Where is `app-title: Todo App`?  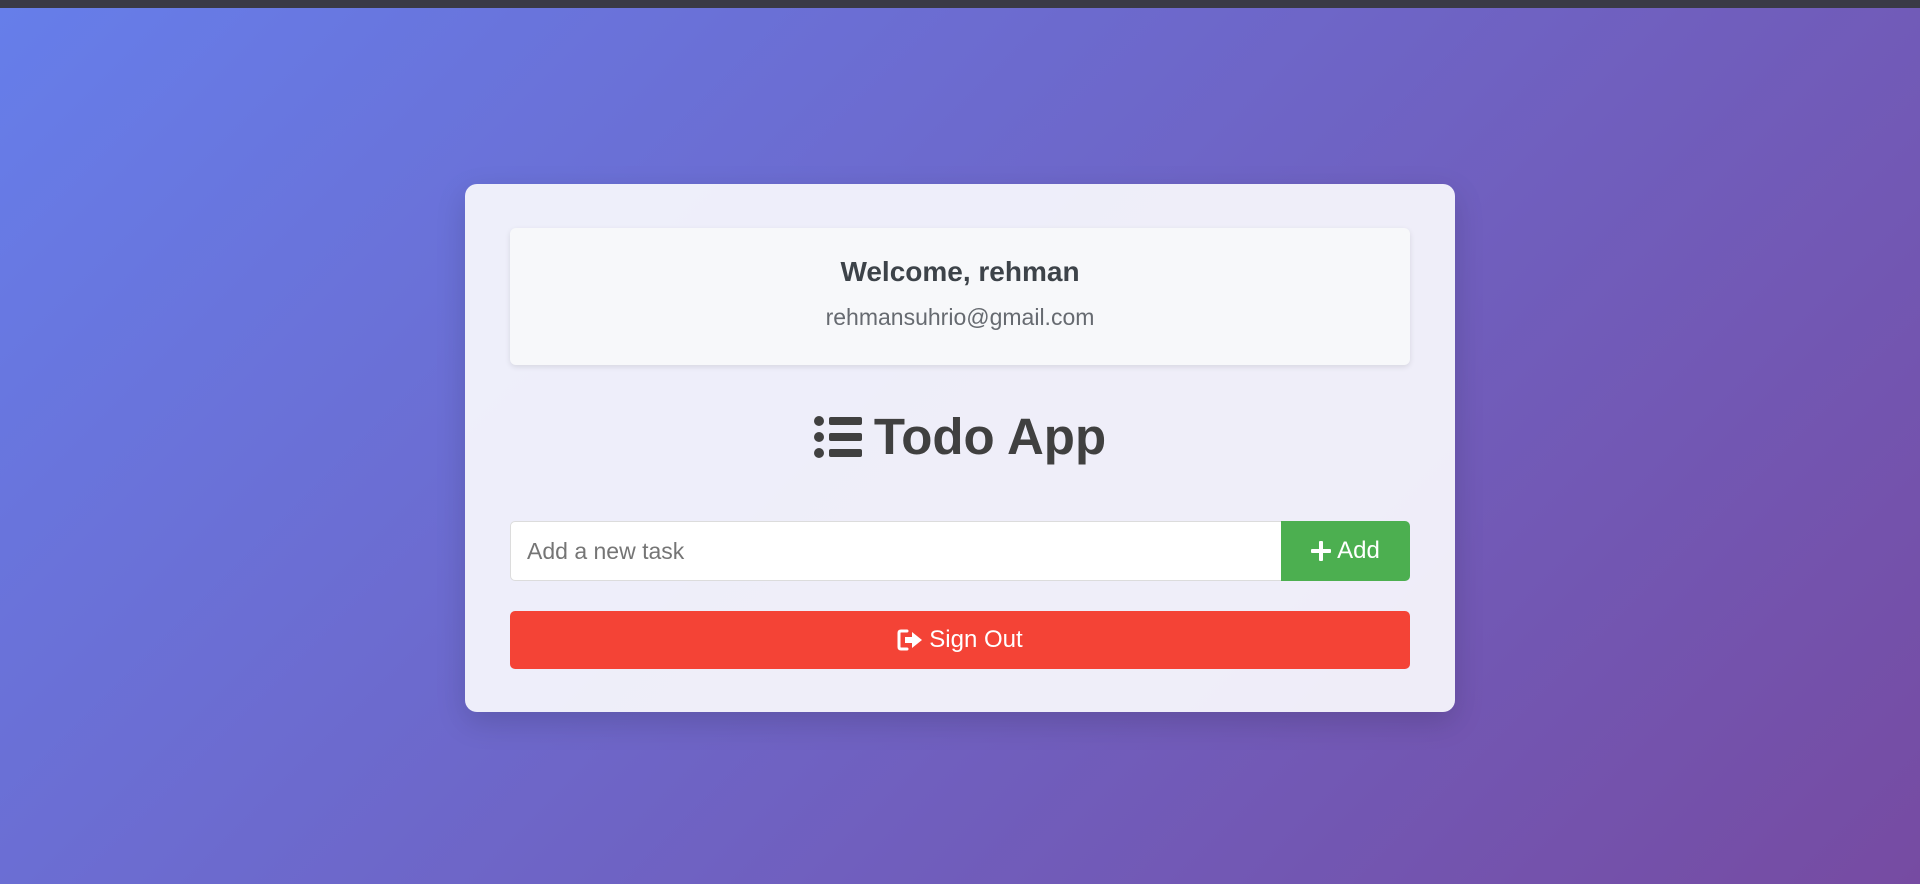 app-title: Todo App is located at coordinates (960, 437).